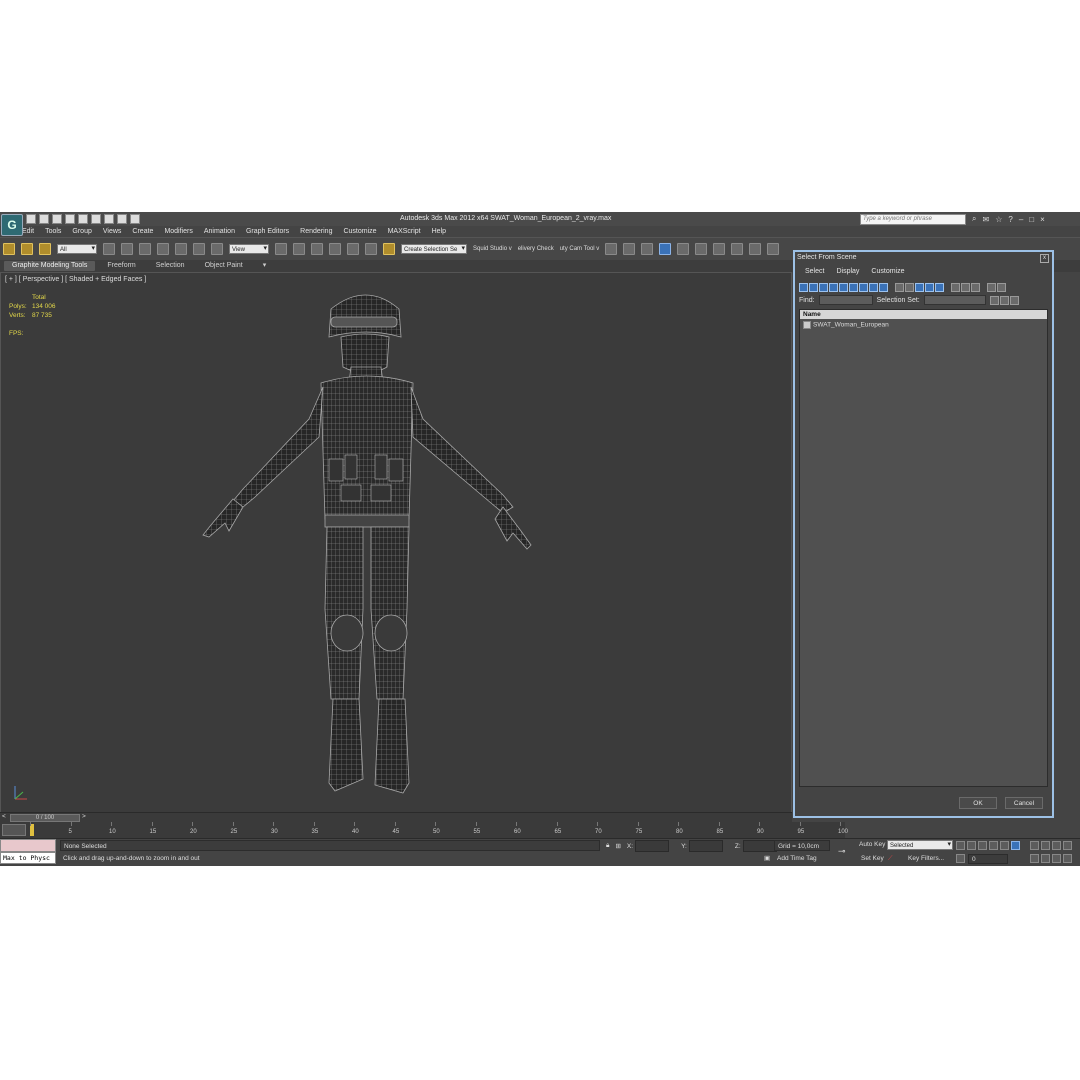  I want to click on undo-icon, so click(70, 219).